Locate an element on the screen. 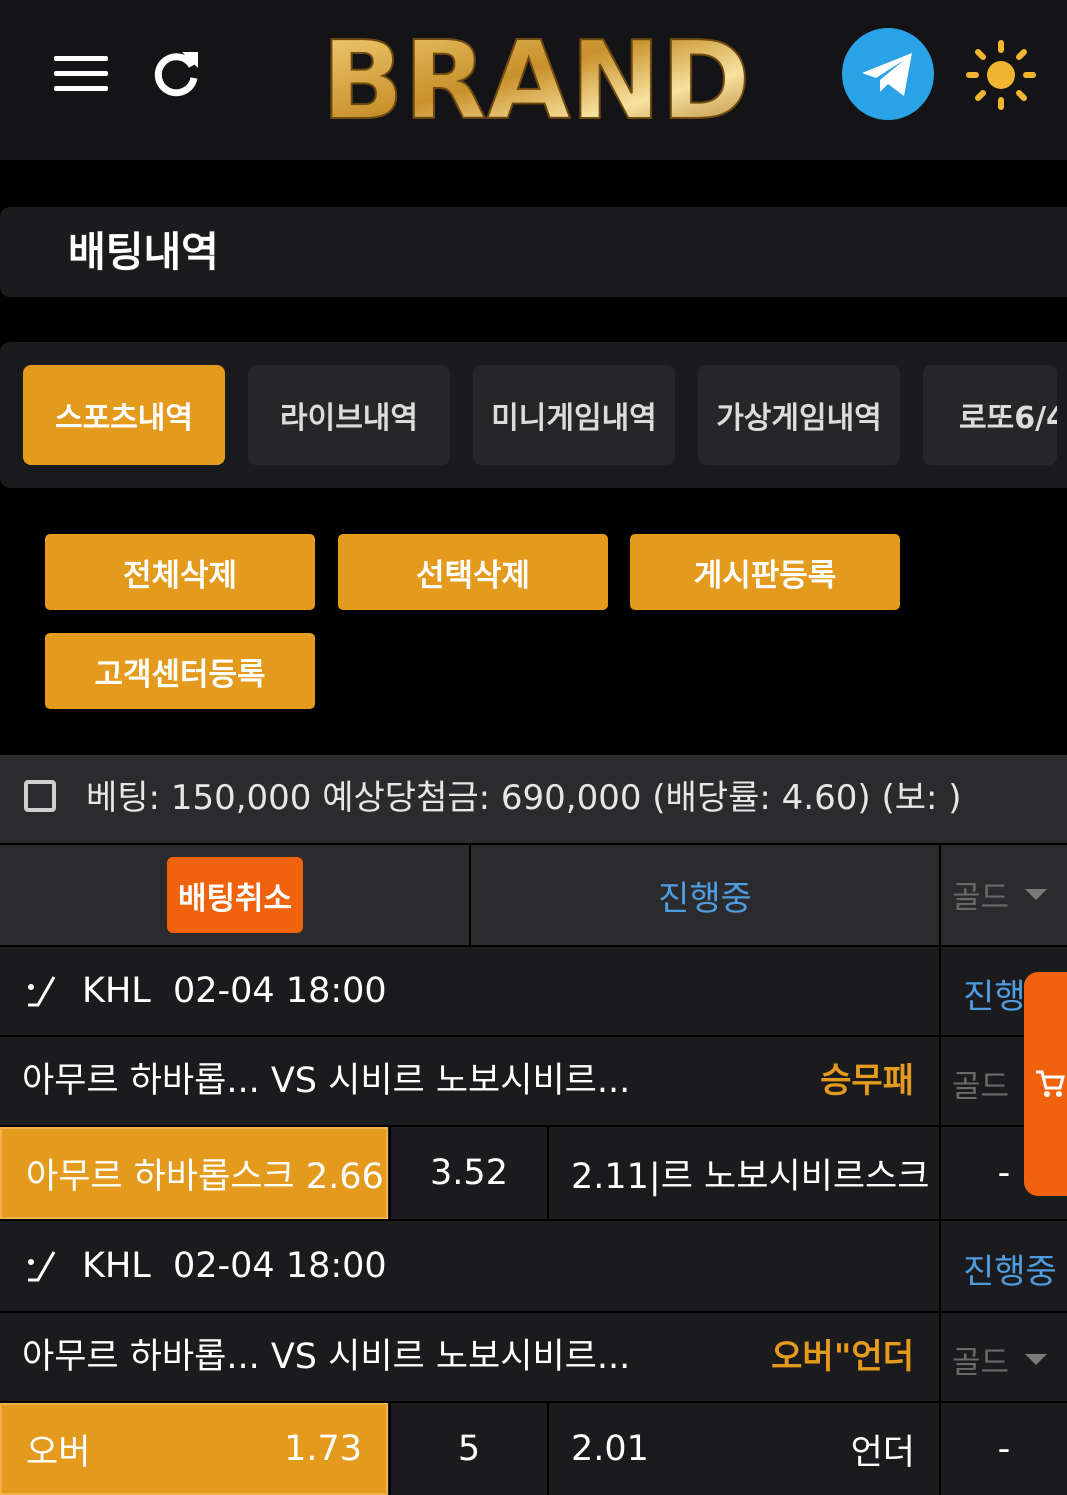  tab-virtual: 가상게임내역 is located at coordinates (799, 415).